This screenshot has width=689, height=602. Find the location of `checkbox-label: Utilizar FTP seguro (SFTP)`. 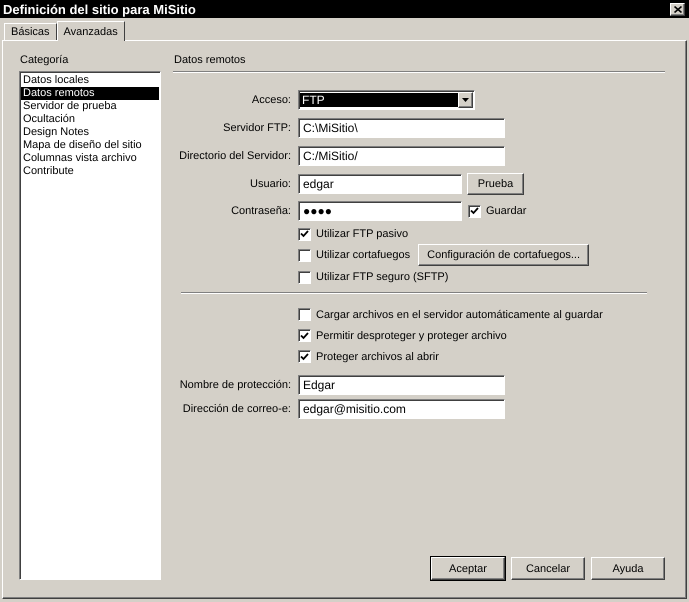

checkbox-label: Utilizar FTP seguro (SFTP) is located at coordinates (382, 277).